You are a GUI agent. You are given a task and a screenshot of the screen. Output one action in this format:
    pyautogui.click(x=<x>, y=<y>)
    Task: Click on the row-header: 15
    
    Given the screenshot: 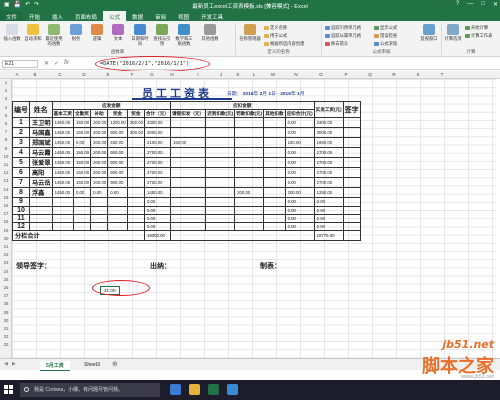 What is the action you would take?
    pyautogui.click(x=6, y=197)
    